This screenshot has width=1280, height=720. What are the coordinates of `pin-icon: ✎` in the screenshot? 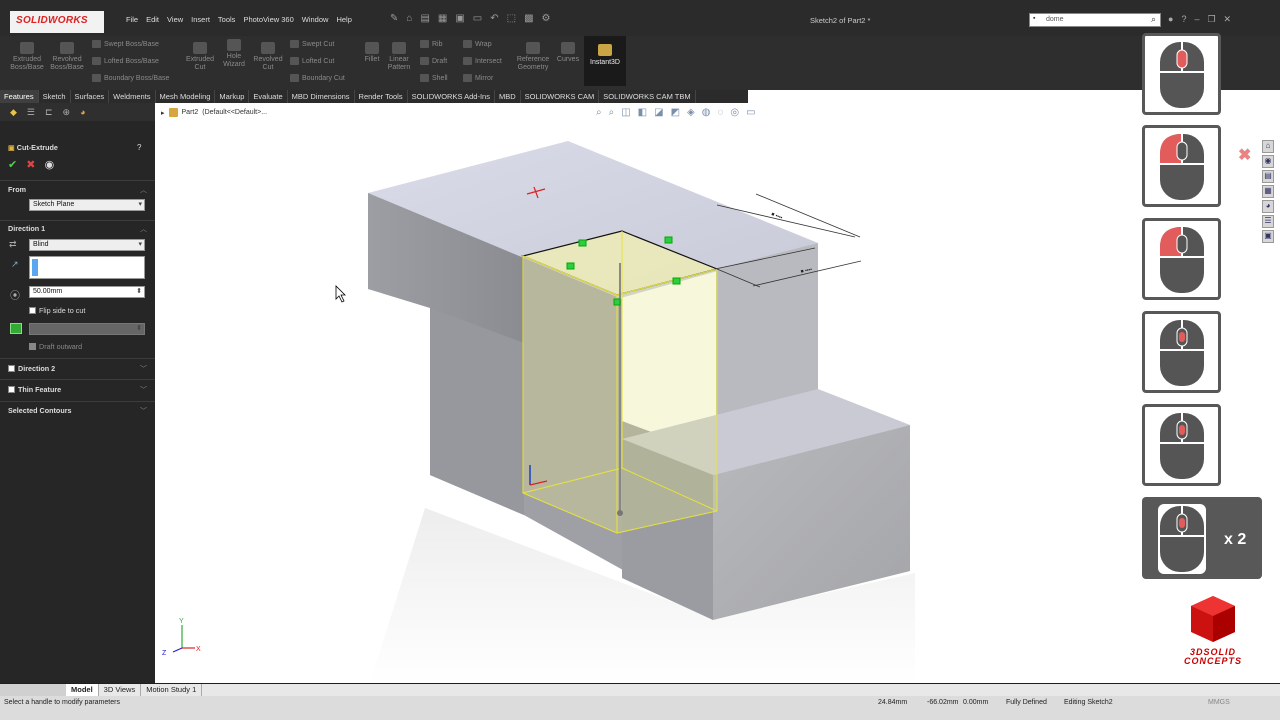 It's located at (394, 18).